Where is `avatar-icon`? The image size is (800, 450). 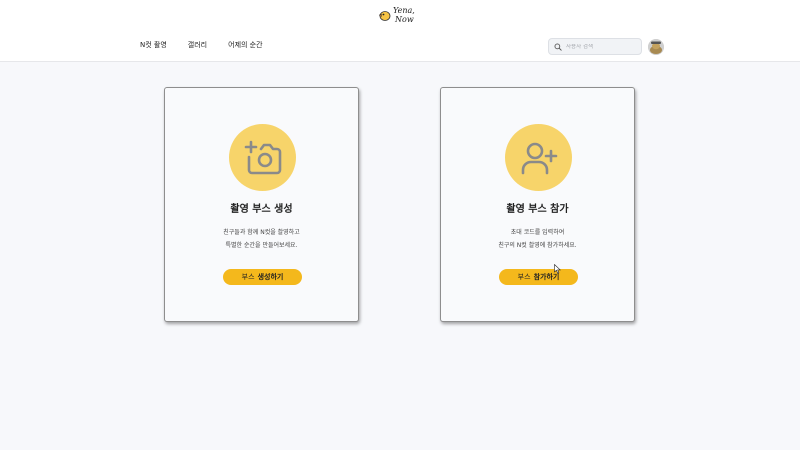
avatar-icon is located at coordinates (656, 47).